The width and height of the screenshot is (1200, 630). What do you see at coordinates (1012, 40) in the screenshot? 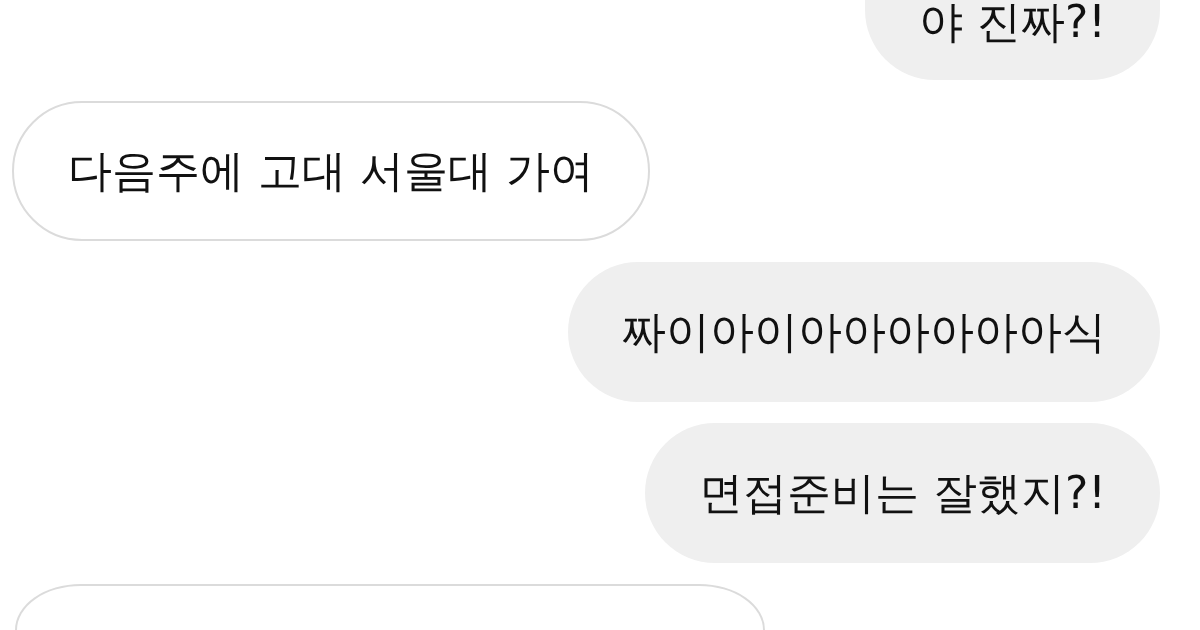
I see `message-bubble: 야 진짜?!` at bounding box center [1012, 40].